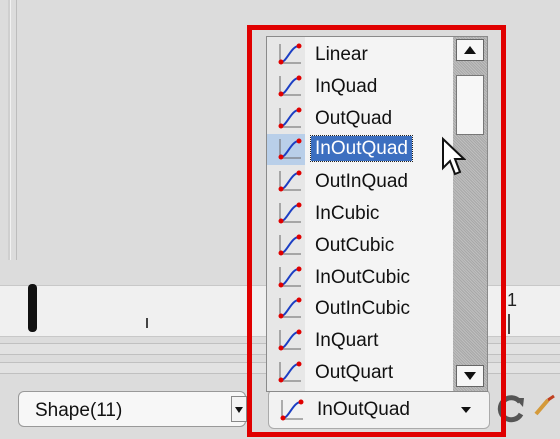 The width and height of the screenshot is (560, 439). I want to click on mouse-cursor-icon, so click(454, 156).